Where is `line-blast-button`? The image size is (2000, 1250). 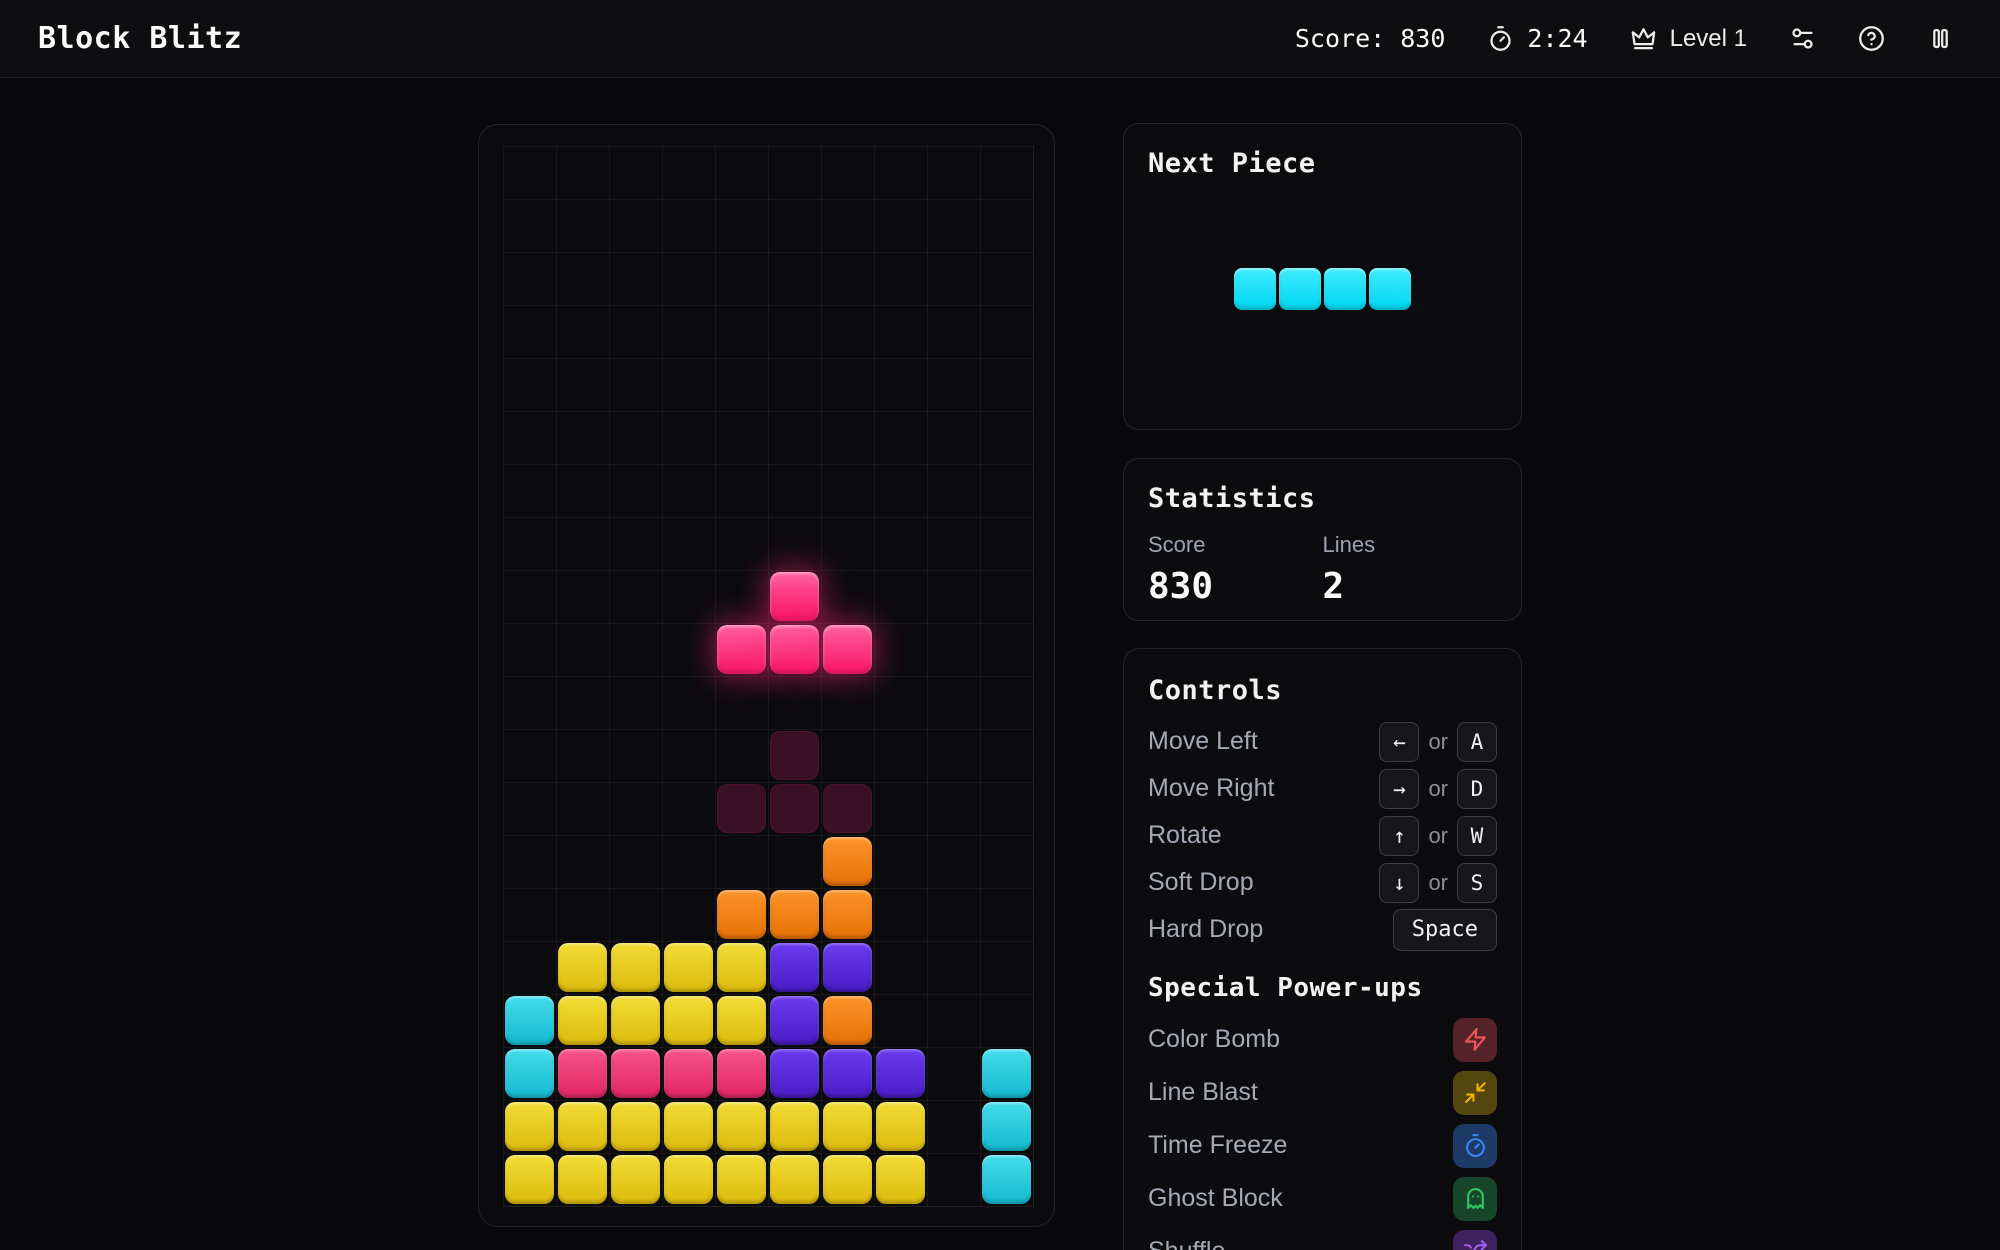
line-blast-button is located at coordinates (1475, 1092).